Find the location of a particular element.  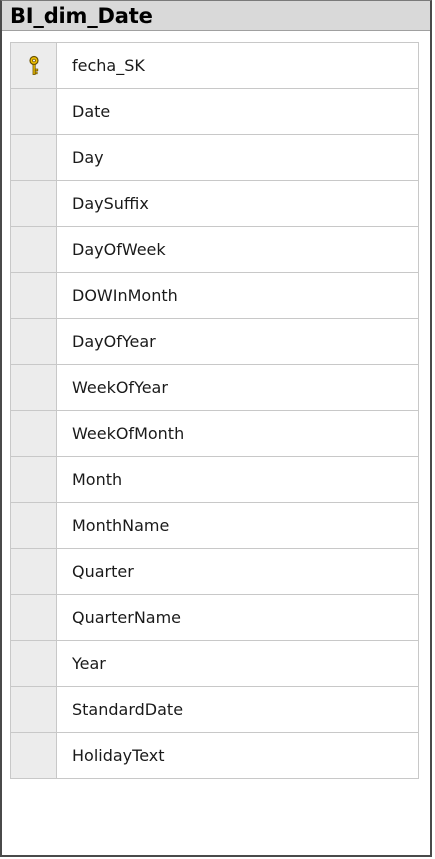

column-row: Month is located at coordinates (215, 480).